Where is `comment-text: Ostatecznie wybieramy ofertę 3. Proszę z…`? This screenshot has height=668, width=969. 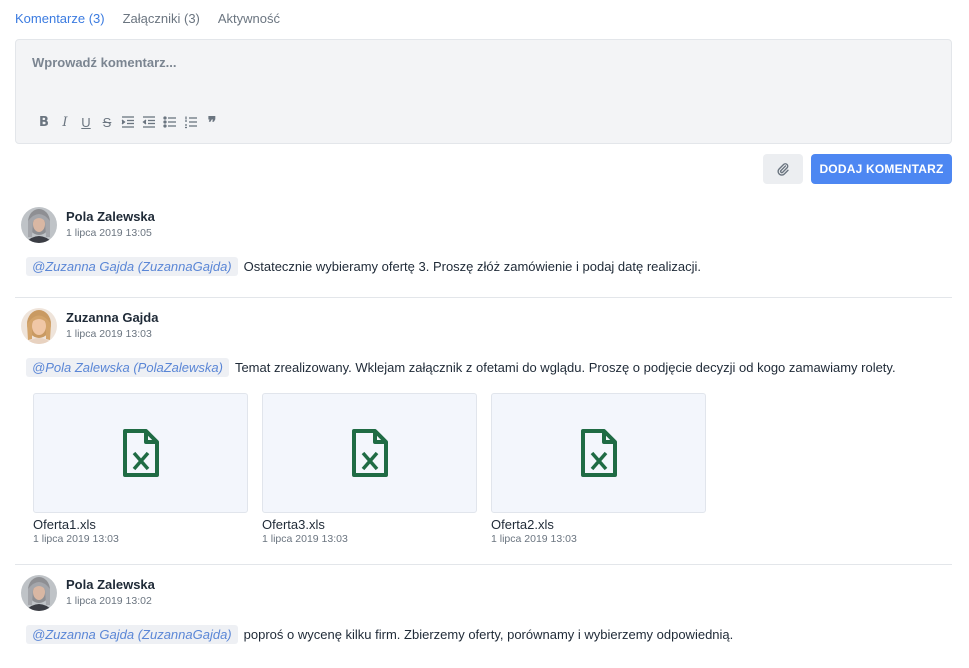
comment-text: Ostatecznie wybieramy ofertę 3. Proszę z… is located at coordinates (472, 266).